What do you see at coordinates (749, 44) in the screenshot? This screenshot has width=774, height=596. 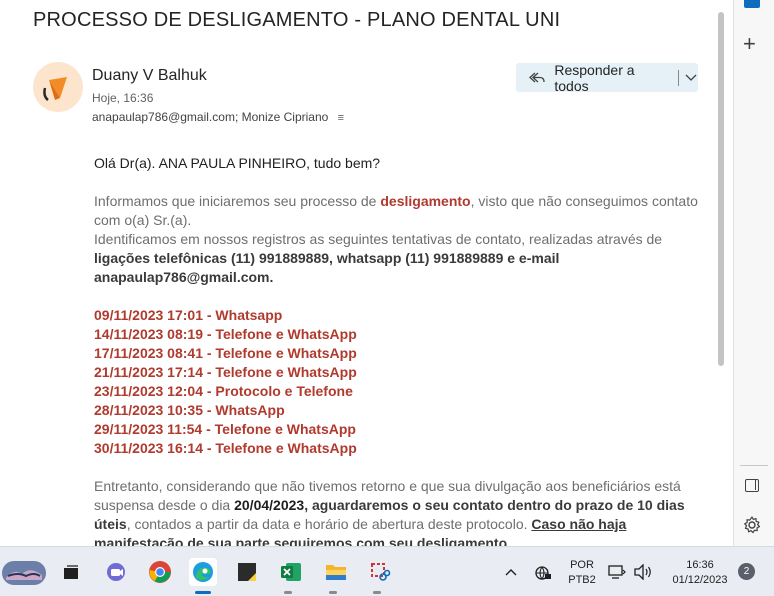 I see `add-icon: +` at bounding box center [749, 44].